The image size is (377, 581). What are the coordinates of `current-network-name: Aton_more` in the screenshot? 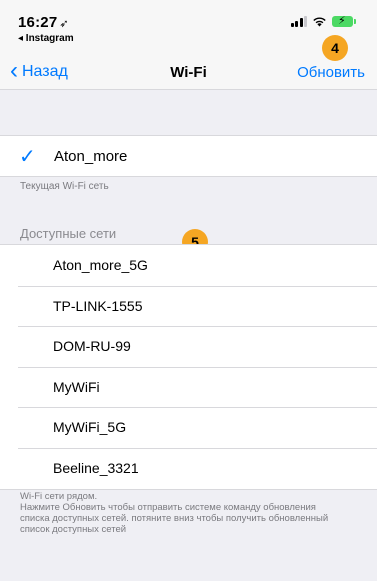 It's located at (91, 156).